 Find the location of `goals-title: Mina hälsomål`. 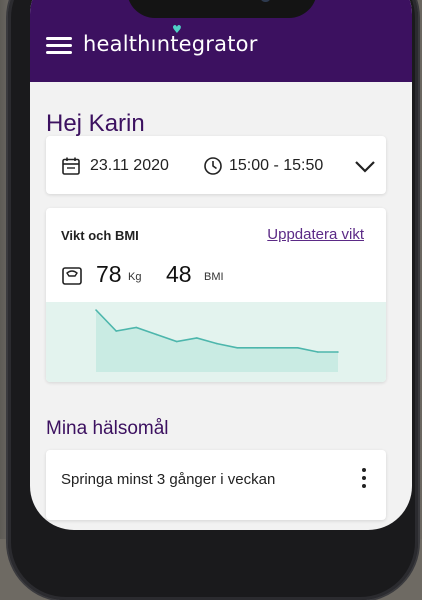

goals-title: Mina hälsomål is located at coordinates (107, 428).